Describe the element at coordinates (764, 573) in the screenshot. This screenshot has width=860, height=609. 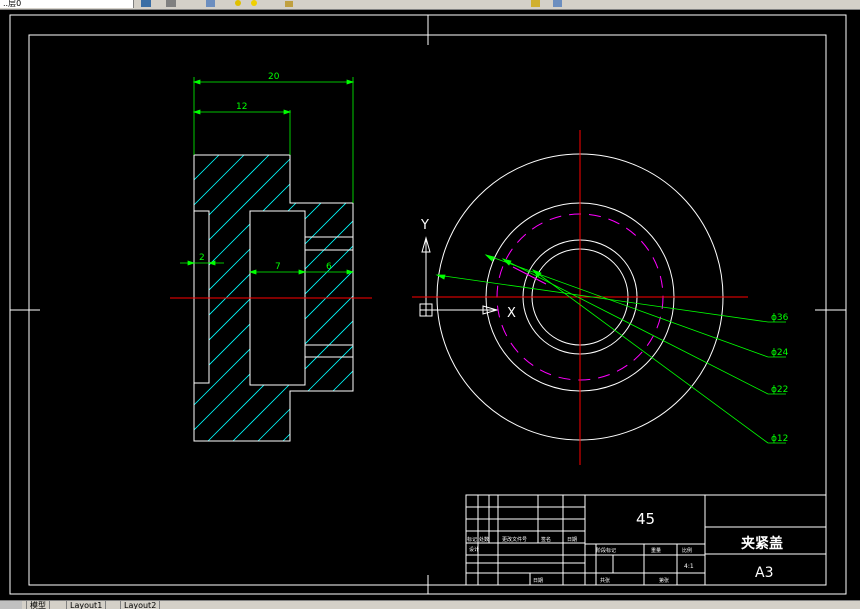
I see `paper-size: A3` at that location.